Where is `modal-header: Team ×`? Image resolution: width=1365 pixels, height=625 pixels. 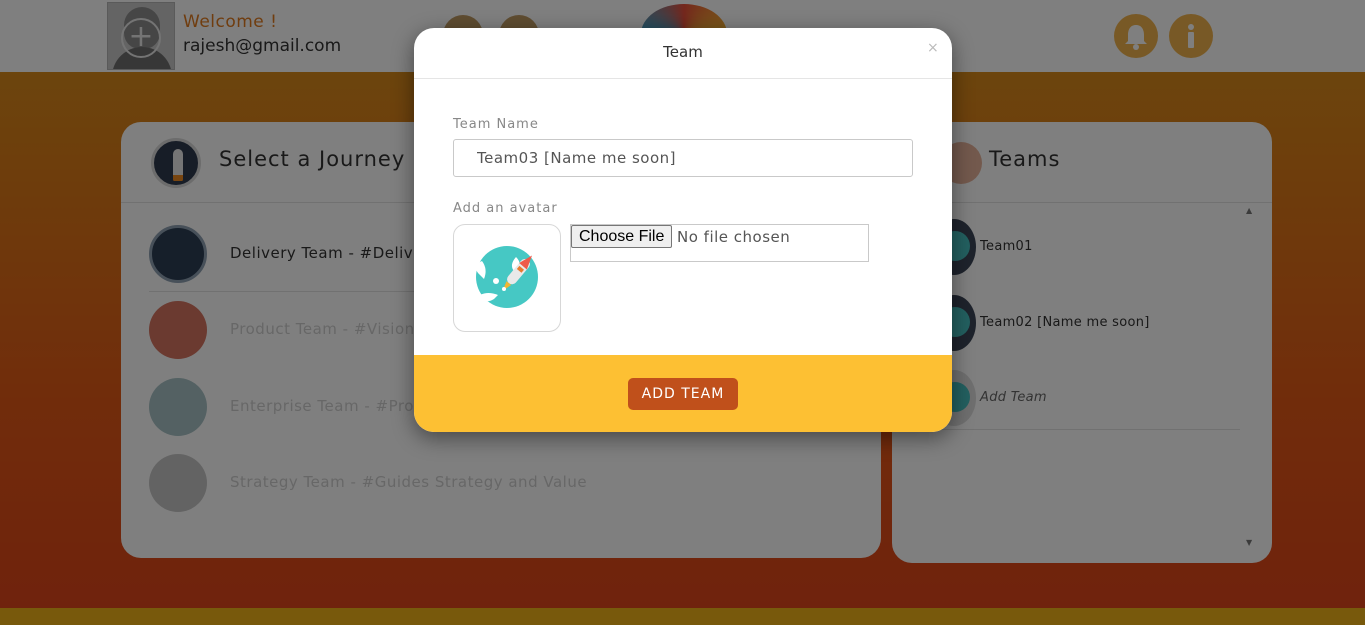
modal-header: Team × is located at coordinates (683, 53).